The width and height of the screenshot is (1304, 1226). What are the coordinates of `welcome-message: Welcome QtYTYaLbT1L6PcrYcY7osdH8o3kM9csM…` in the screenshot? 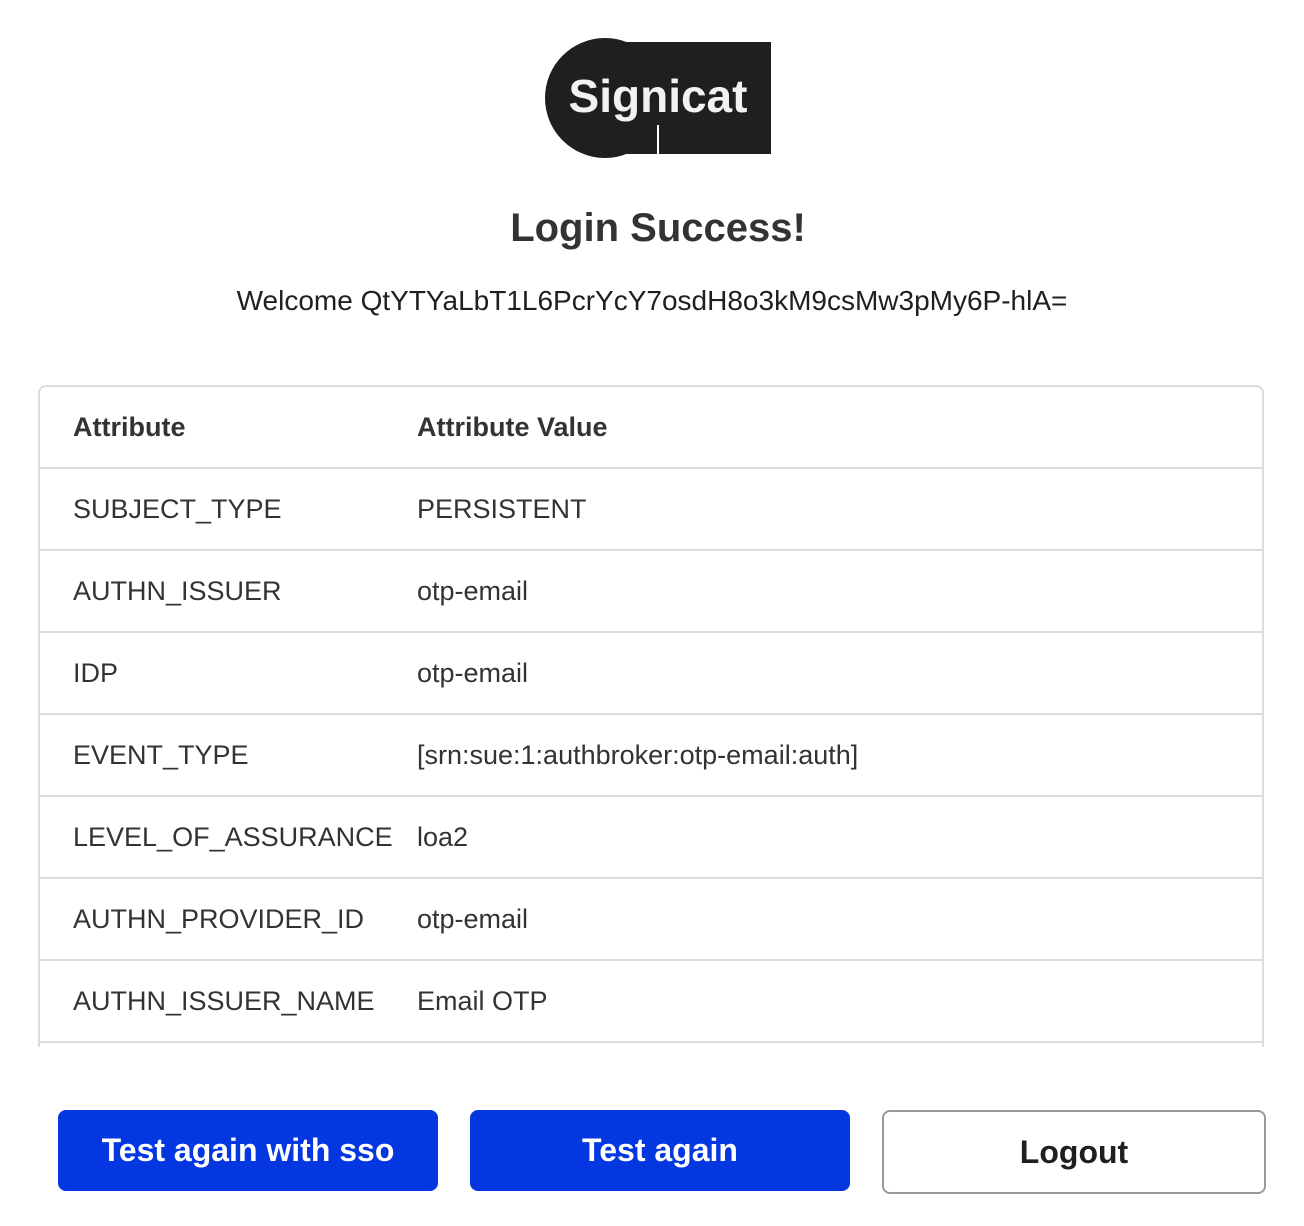 It's located at (652, 300).